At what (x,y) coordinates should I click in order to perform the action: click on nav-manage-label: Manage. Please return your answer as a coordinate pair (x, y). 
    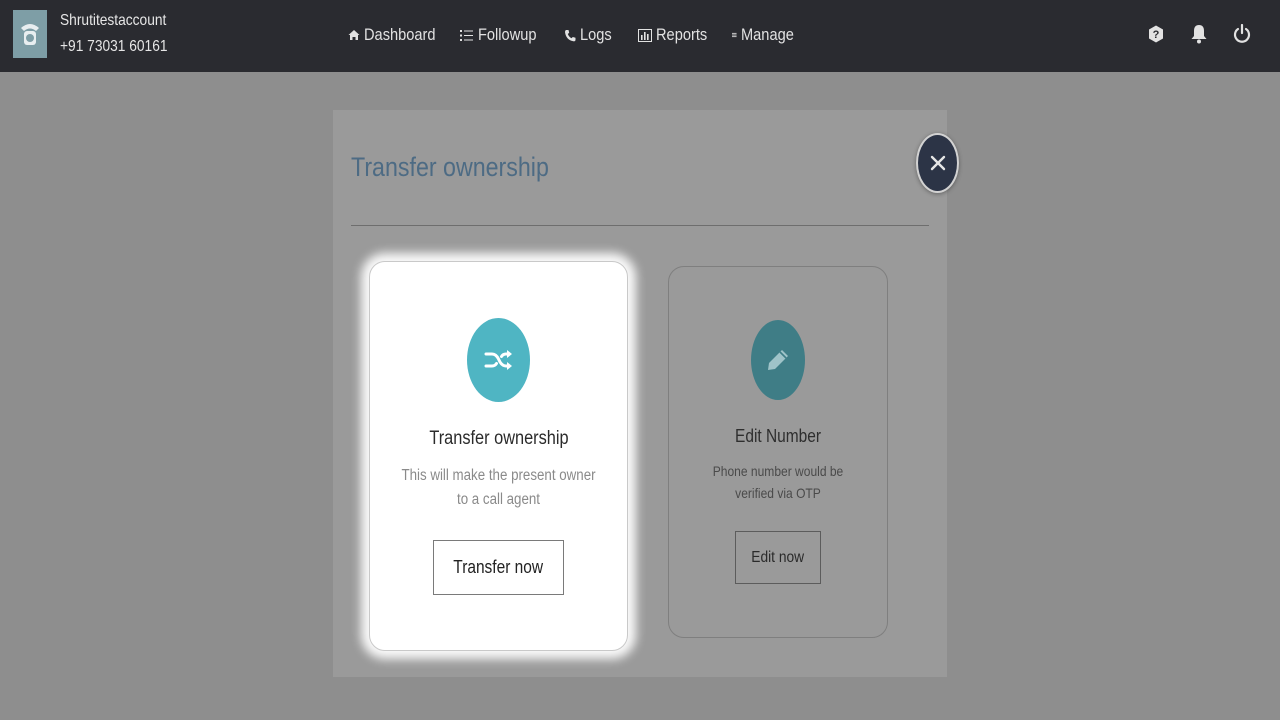
    Looking at the image, I should click on (767, 34).